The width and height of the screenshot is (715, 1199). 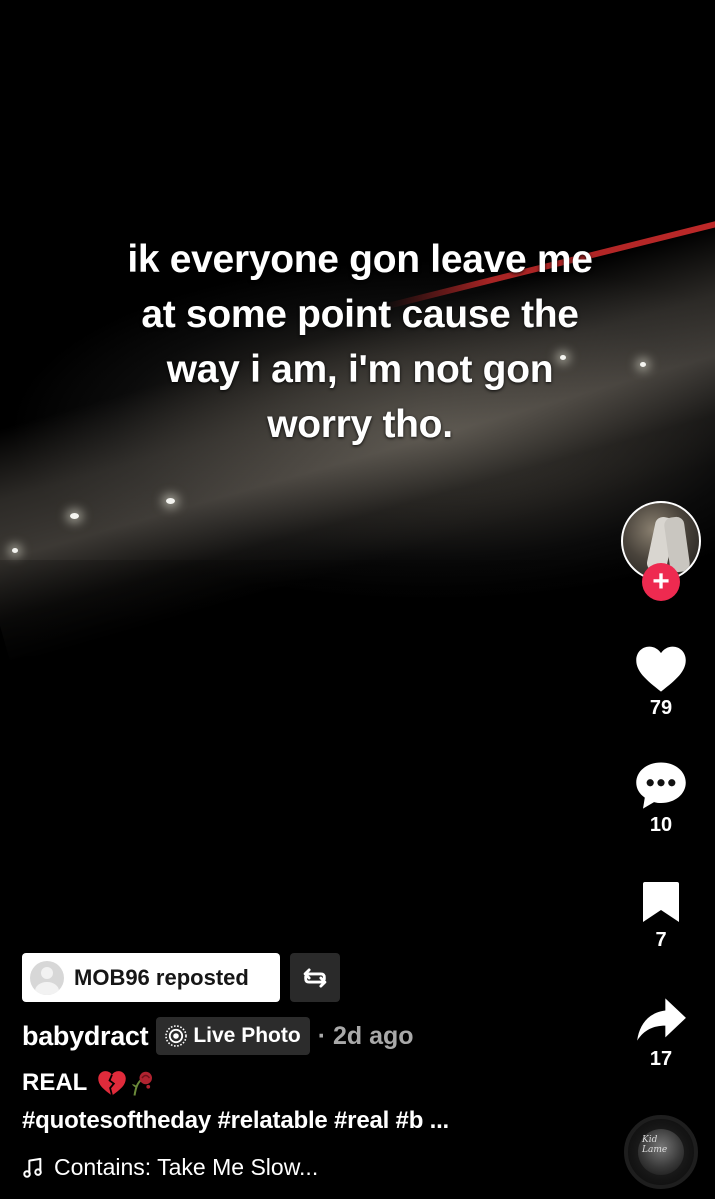 I want to click on sound-cover-text: Kid Lame, so click(x=655, y=1145).